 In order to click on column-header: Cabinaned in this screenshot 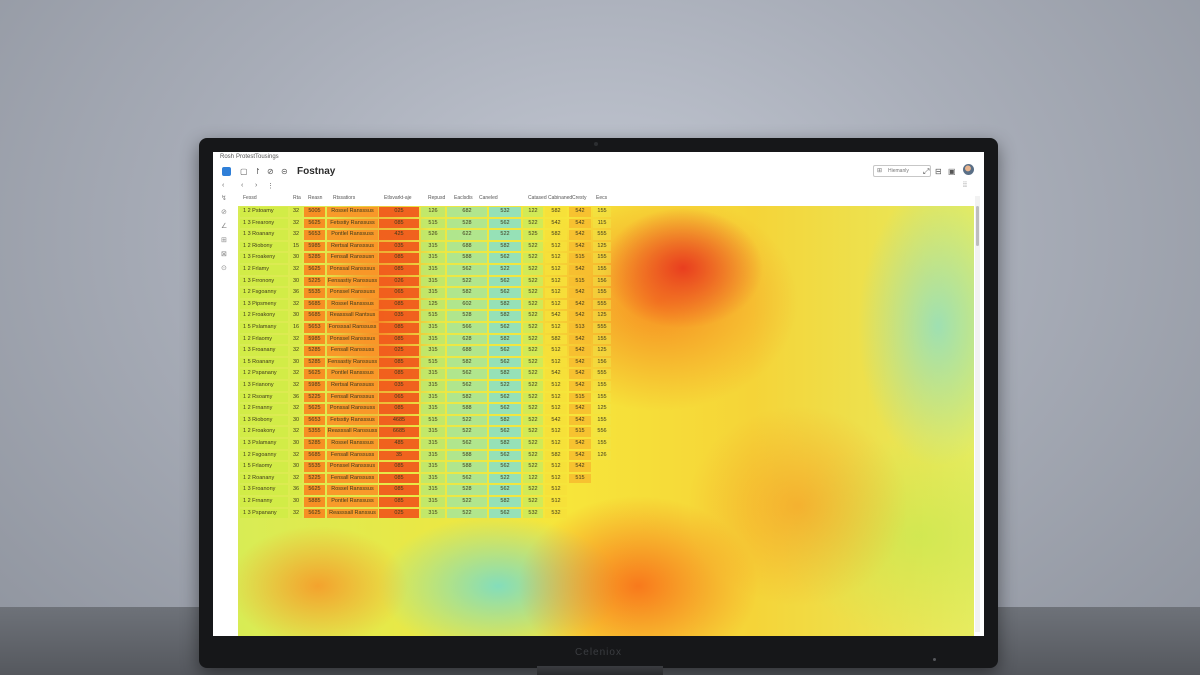, I will do `click(560, 198)`.